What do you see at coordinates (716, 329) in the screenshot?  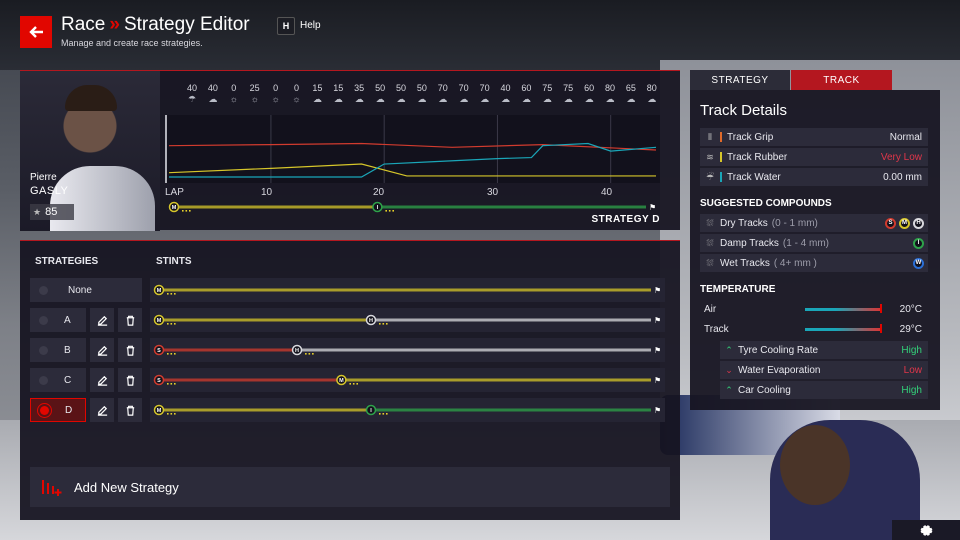 I see `temperature-label: Track` at bounding box center [716, 329].